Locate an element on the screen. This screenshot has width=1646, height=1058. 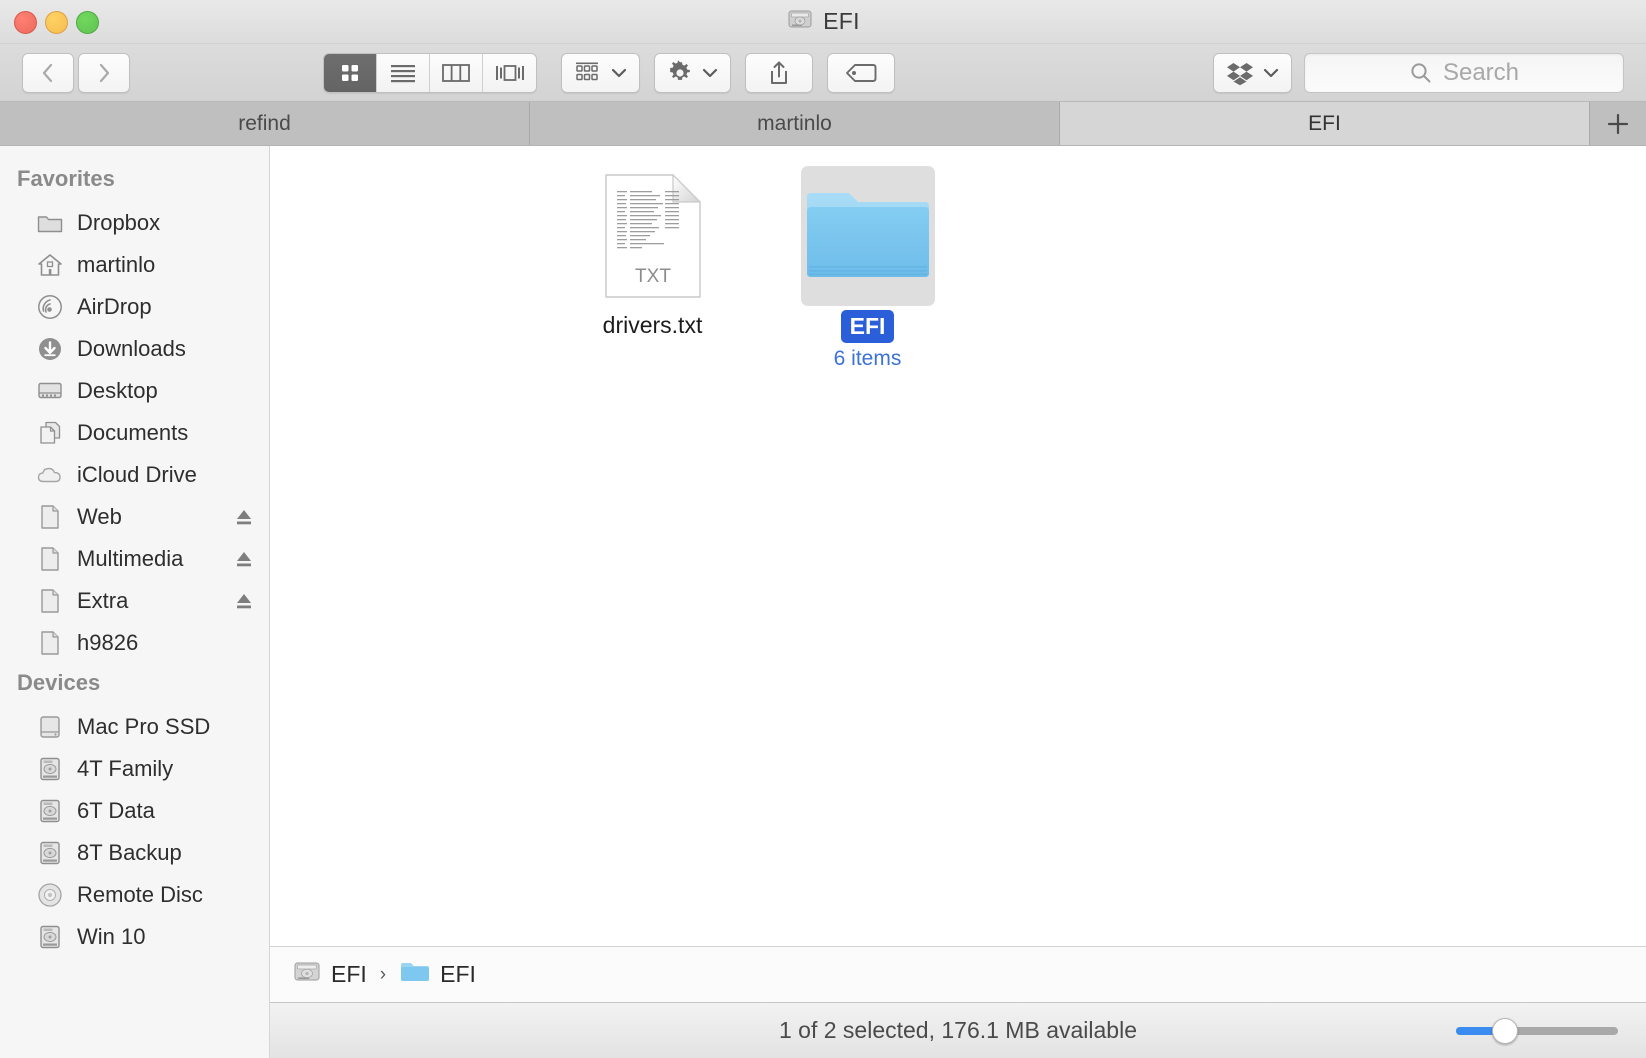
sidebar-item-win-10: Win 10 is located at coordinates (134, 937).